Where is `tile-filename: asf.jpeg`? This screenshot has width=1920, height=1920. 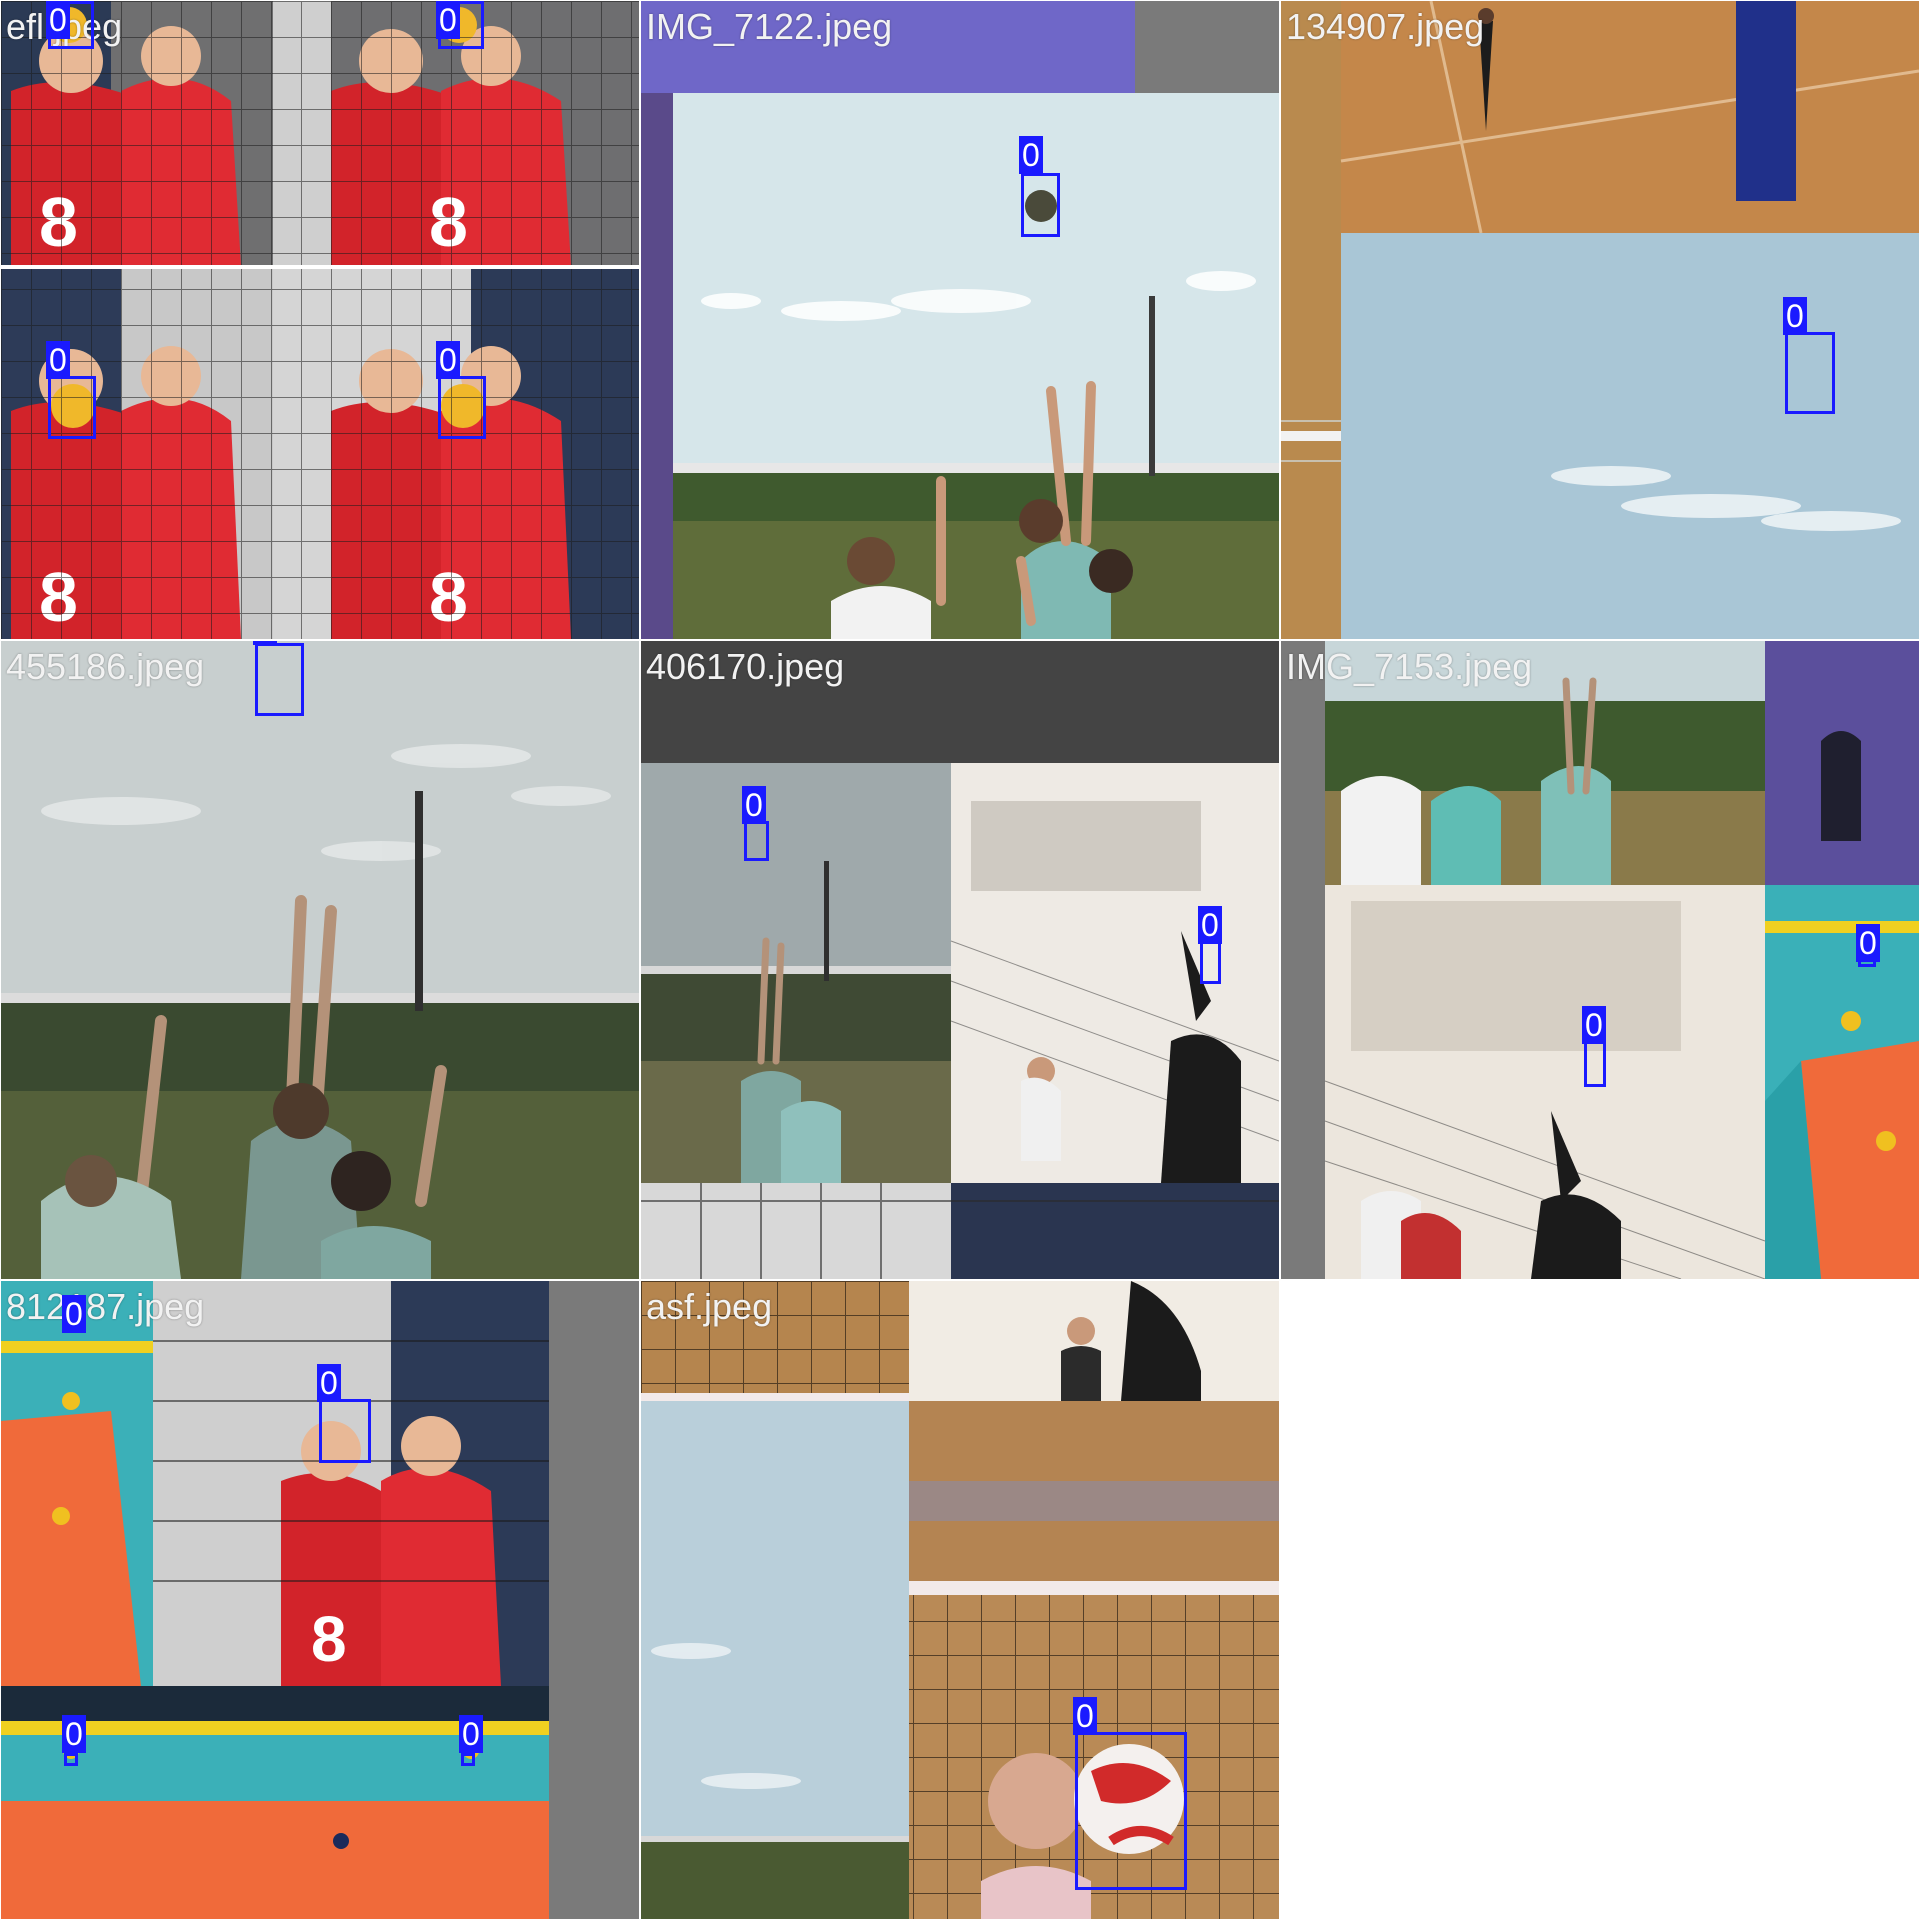 tile-filename: asf.jpeg is located at coordinates (709, 1306).